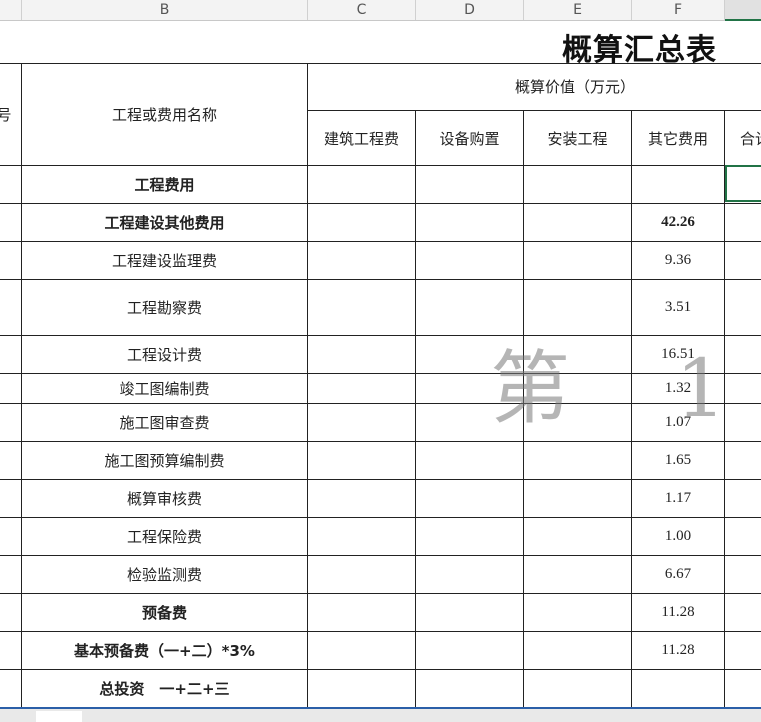 Image resolution: width=761 pixels, height=722 pixels. What do you see at coordinates (164, 688) in the screenshot?
I see `row-name: 总投资 一+二+三` at bounding box center [164, 688].